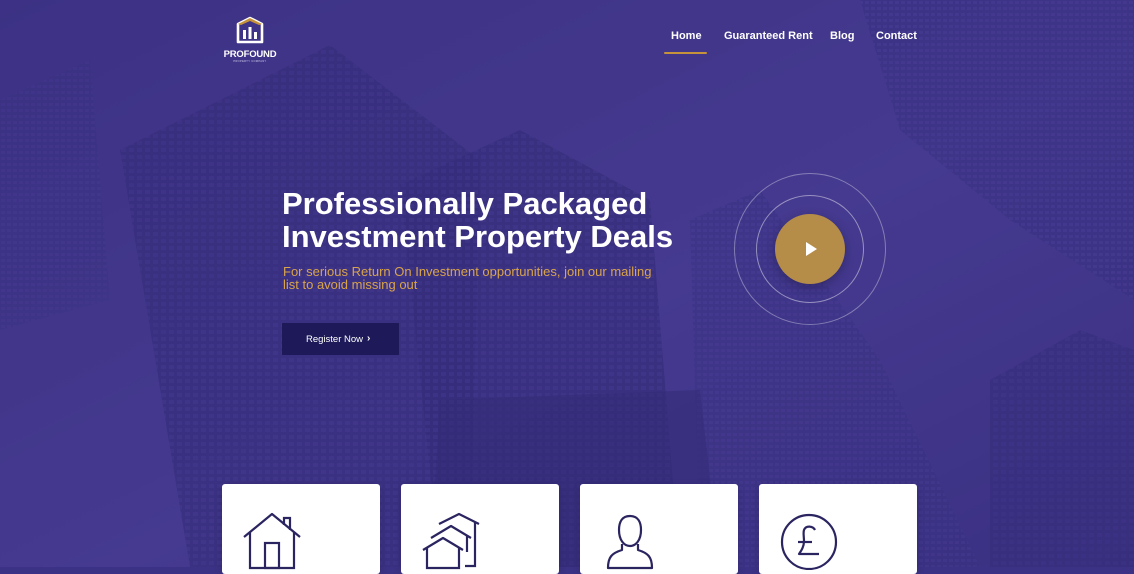  Describe the element at coordinates (272, 541) in the screenshot. I see `house-icon` at that location.